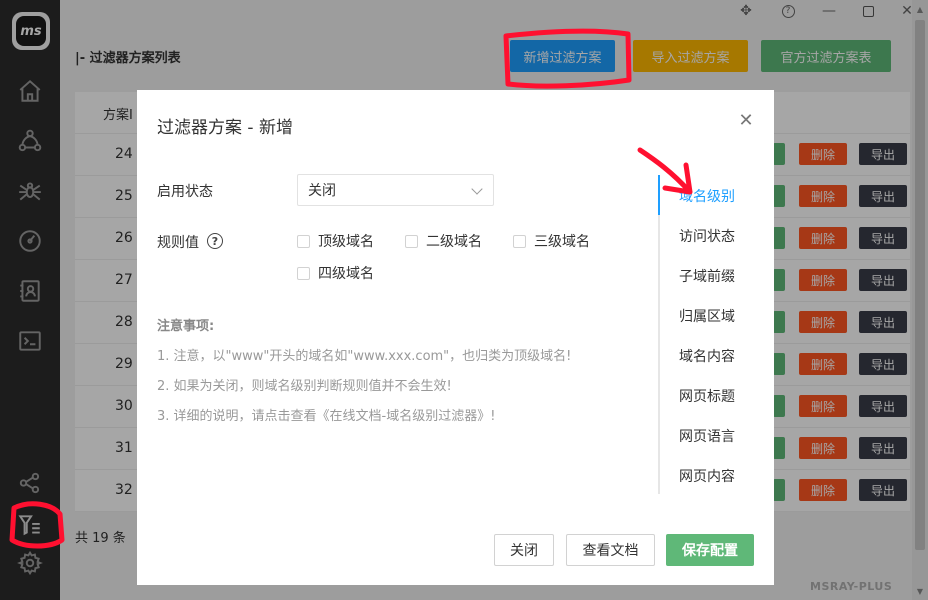  Describe the element at coordinates (707, 476) in the screenshot. I see `nav-page-content: 网页内容` at that location.